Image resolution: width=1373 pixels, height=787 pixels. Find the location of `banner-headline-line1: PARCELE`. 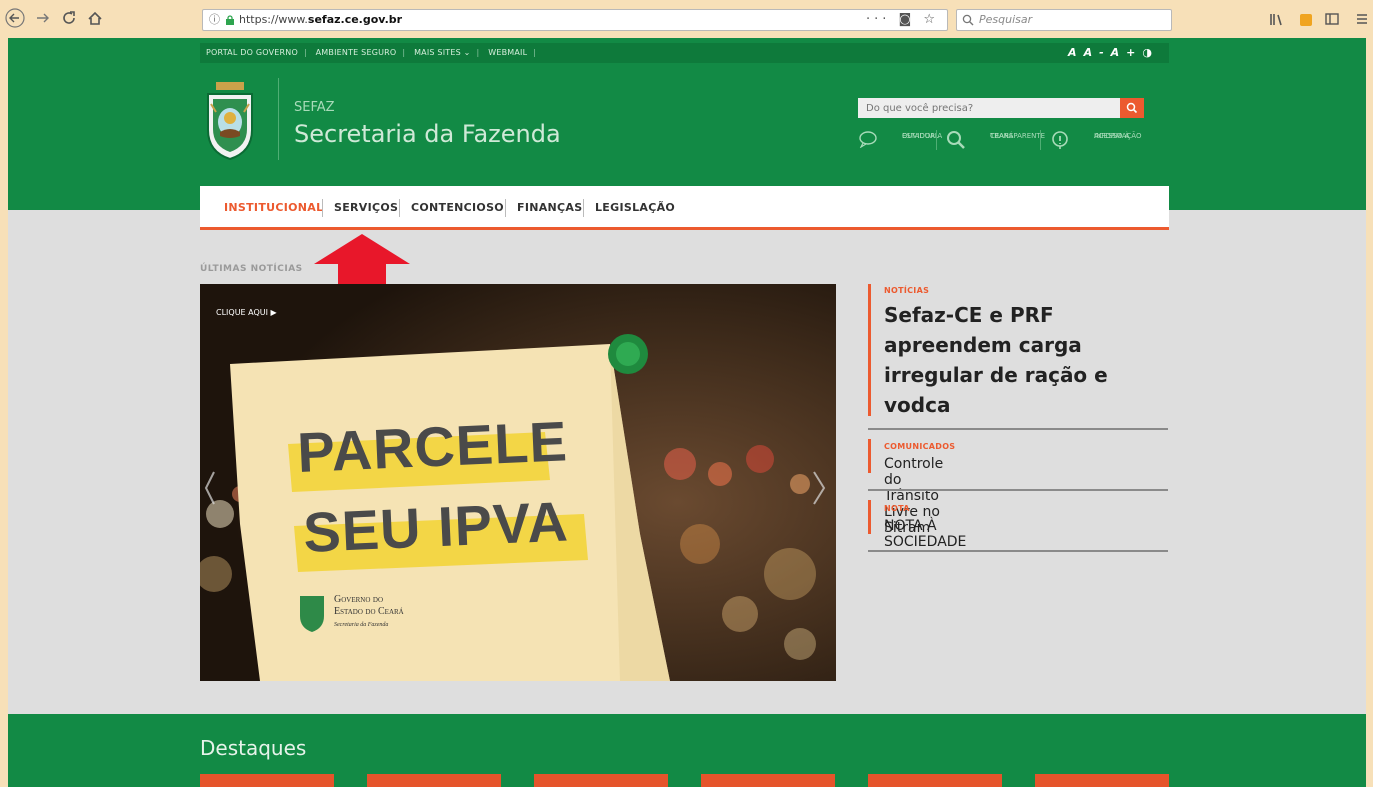

banner-headline-line1: PARCELE is located at coordinates (432, 446).